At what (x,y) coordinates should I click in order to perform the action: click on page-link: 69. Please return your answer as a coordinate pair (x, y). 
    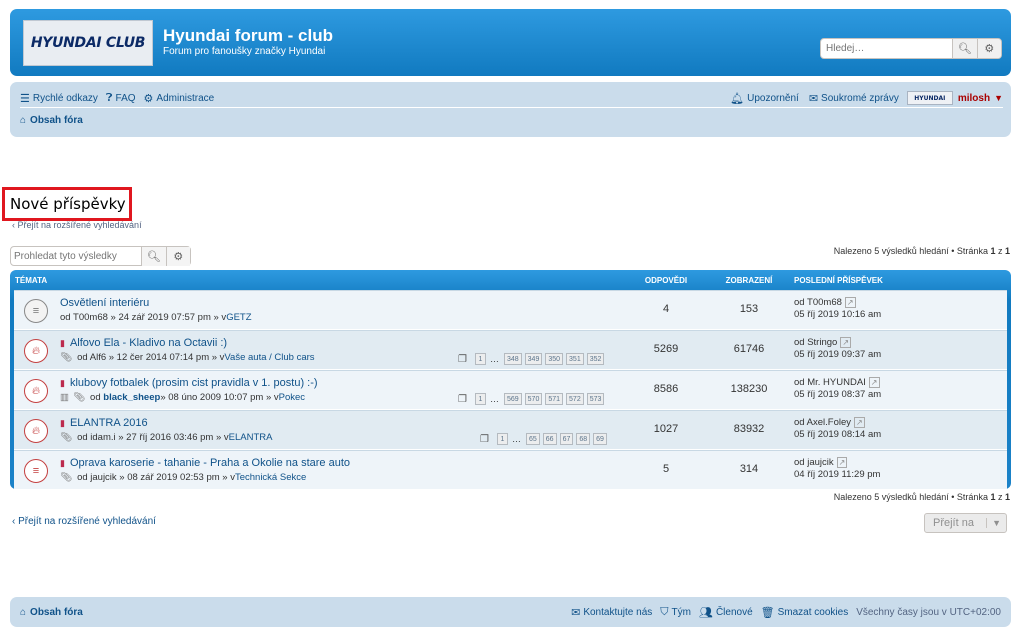
    Looking at the image, I should click on (600, 439).